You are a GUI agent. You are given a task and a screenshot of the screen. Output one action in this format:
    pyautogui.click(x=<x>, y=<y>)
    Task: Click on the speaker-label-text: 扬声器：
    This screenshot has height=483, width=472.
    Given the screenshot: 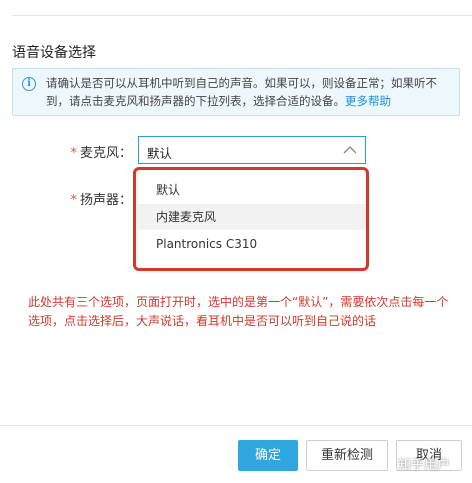 What is the action you would take?
    pyautogui.click(x=105, y=200)
    